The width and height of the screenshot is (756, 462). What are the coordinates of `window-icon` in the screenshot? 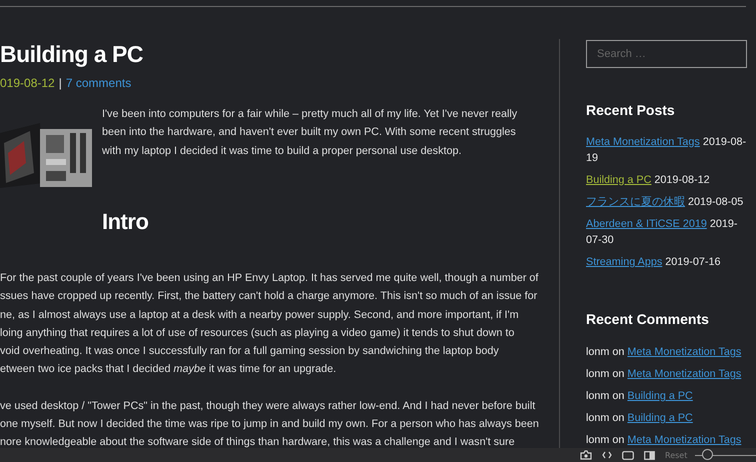 It's located at (628, 455).